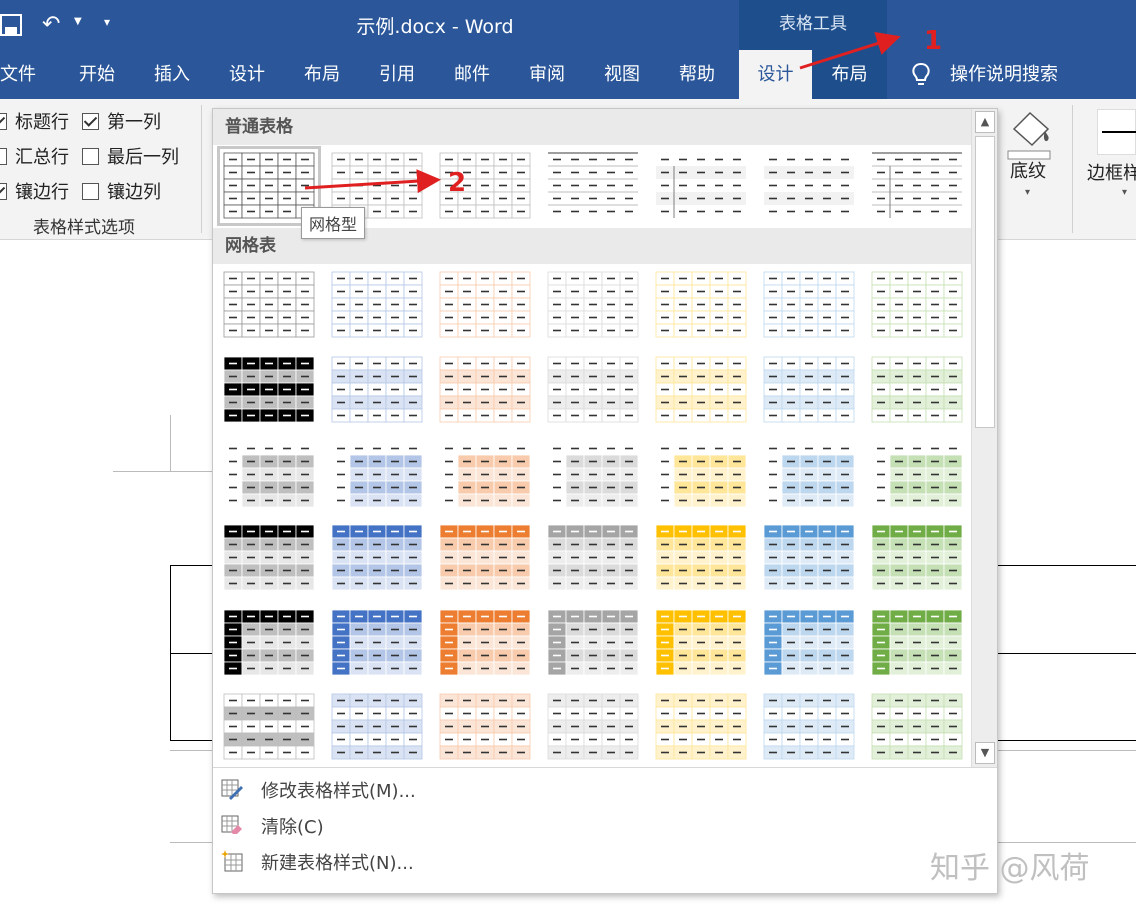  I want to click on tab-design: 设计, so click(247, 74).